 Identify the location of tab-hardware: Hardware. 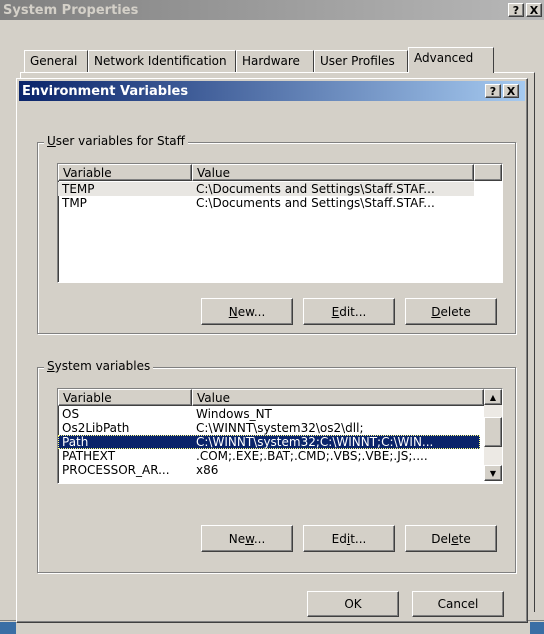
(275, 61).